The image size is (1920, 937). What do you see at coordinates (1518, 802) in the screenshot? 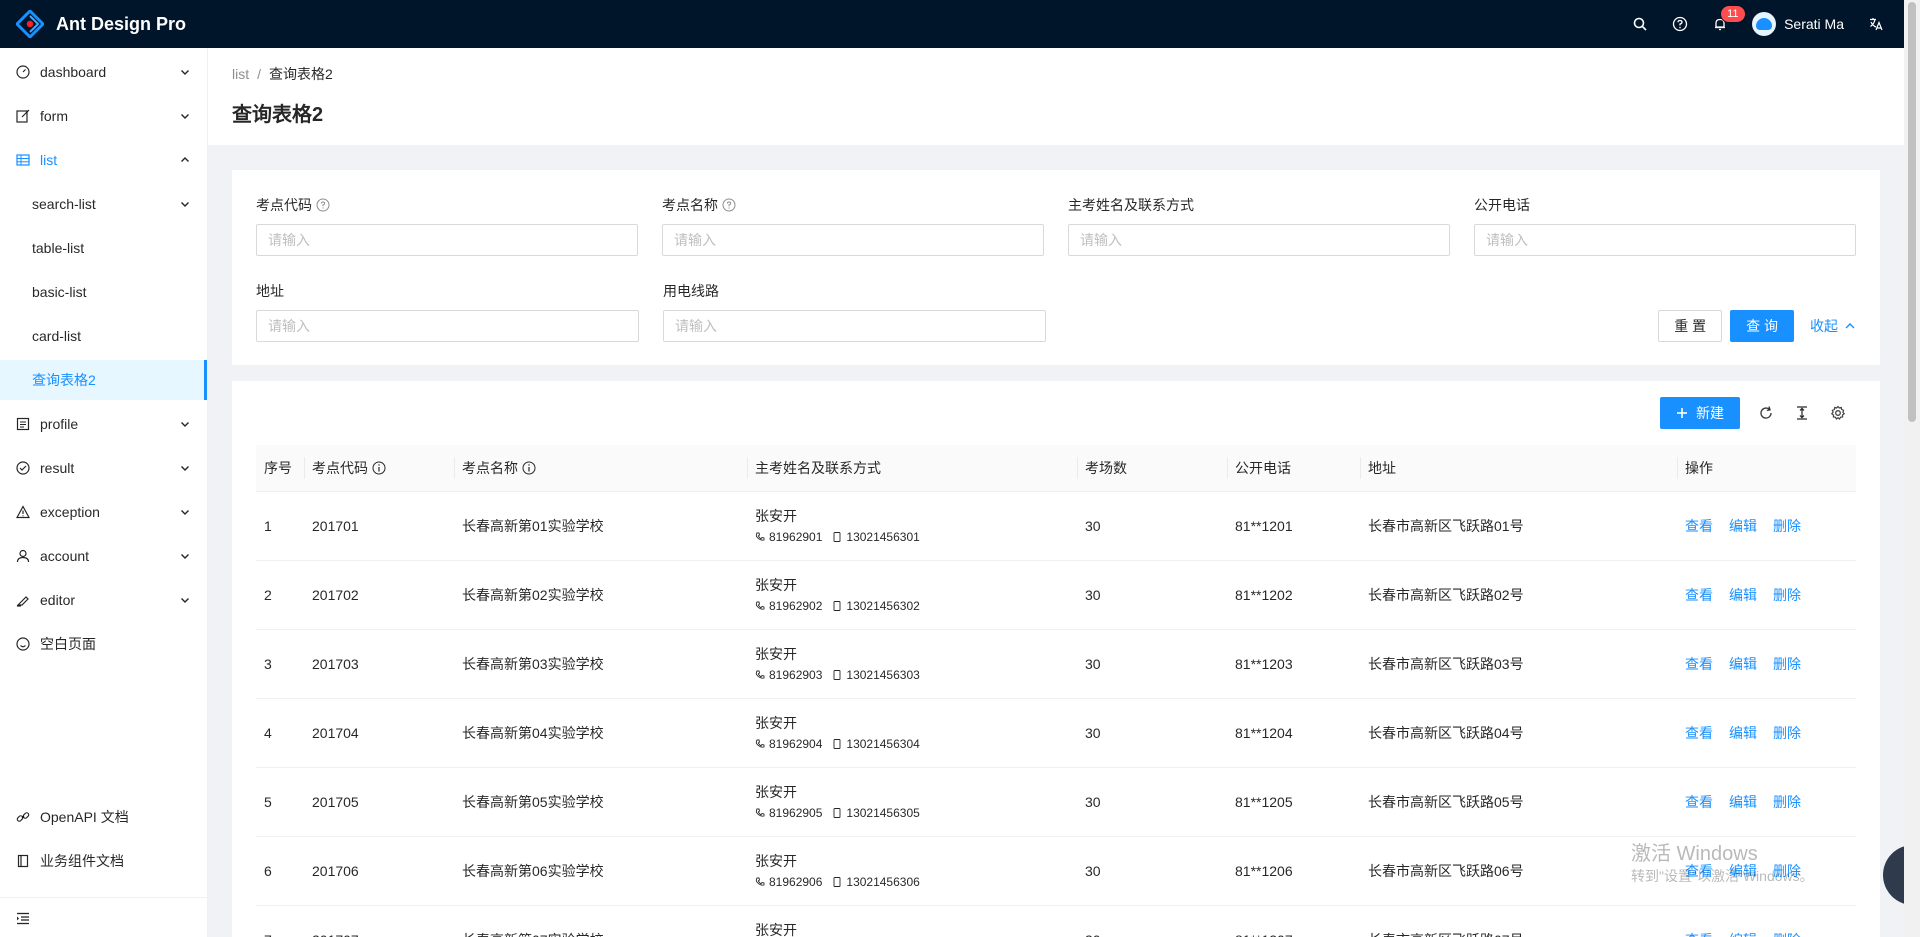
I see `cell-address: 长春市高新区飞跃路05号` at bounding box center [1518, 802].